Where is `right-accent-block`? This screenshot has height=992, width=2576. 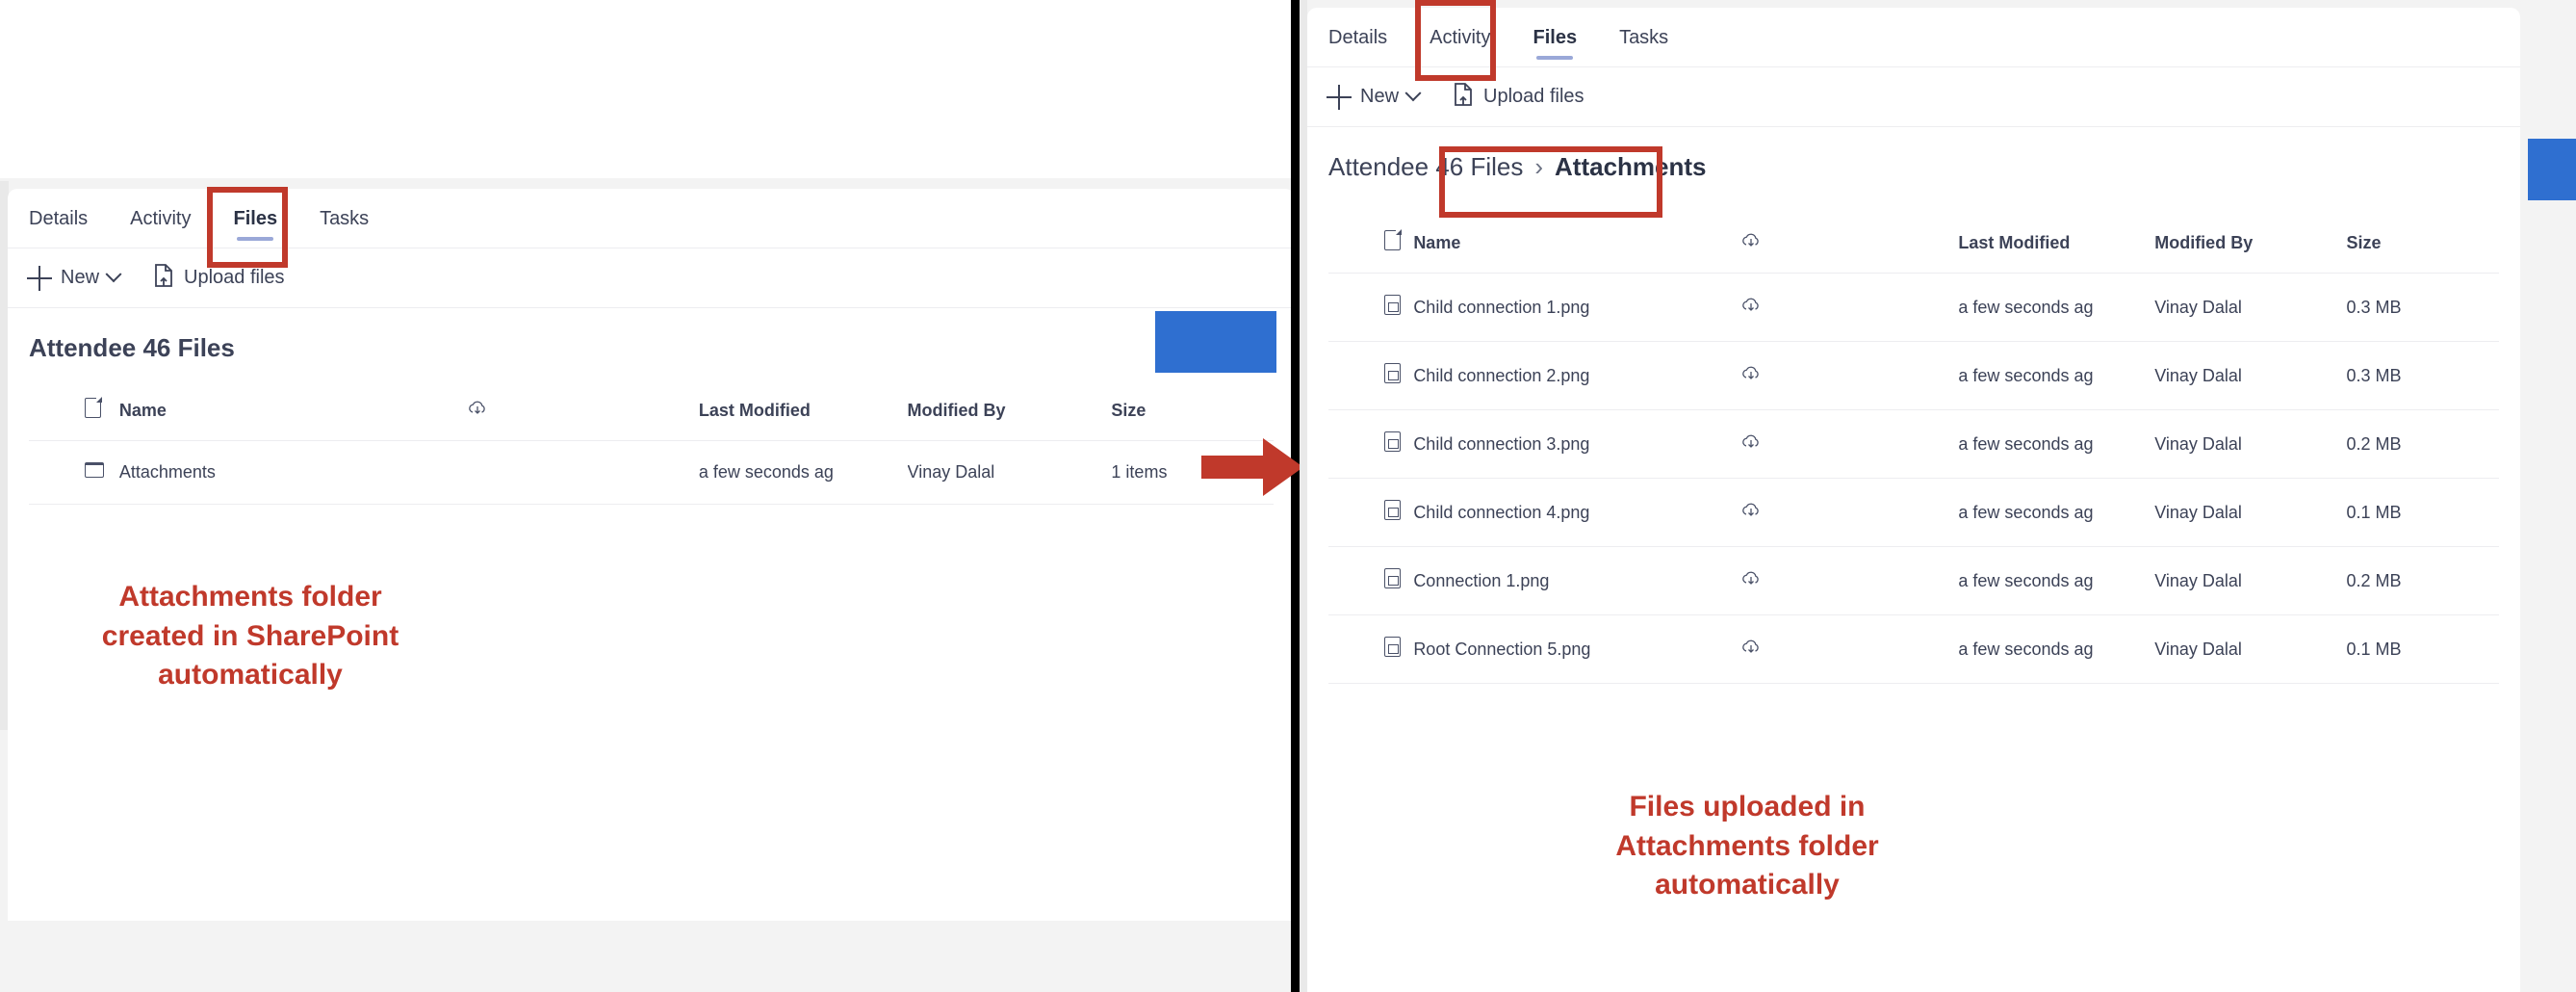
right-accent-block is located at coordinates (2552, 169).